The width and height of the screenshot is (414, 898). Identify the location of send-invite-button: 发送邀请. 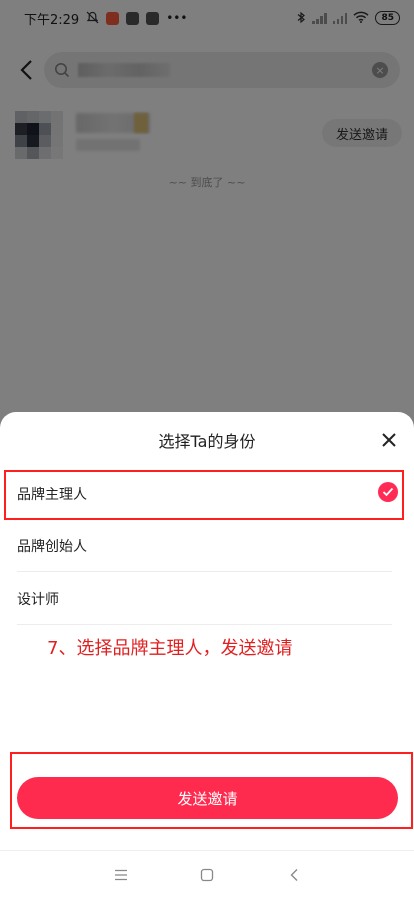
(207, 798).